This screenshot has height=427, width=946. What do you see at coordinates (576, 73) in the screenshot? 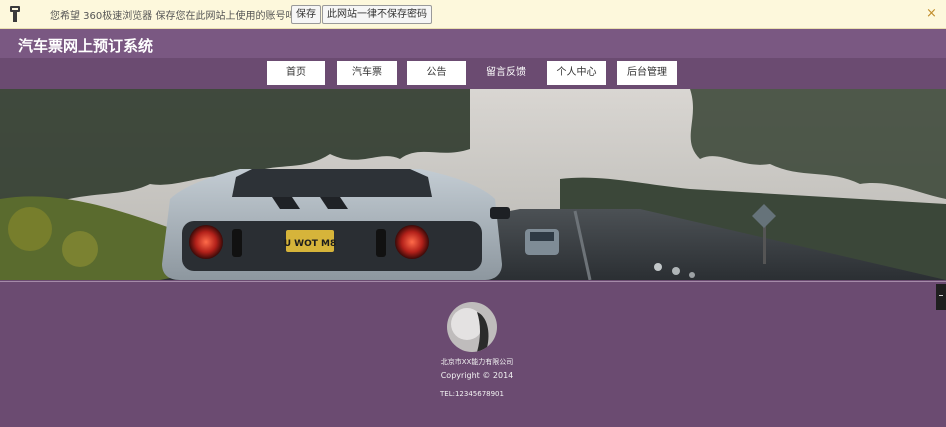
I see `nav-item-user-center: 个人中心` at bounding box center [576, 73].